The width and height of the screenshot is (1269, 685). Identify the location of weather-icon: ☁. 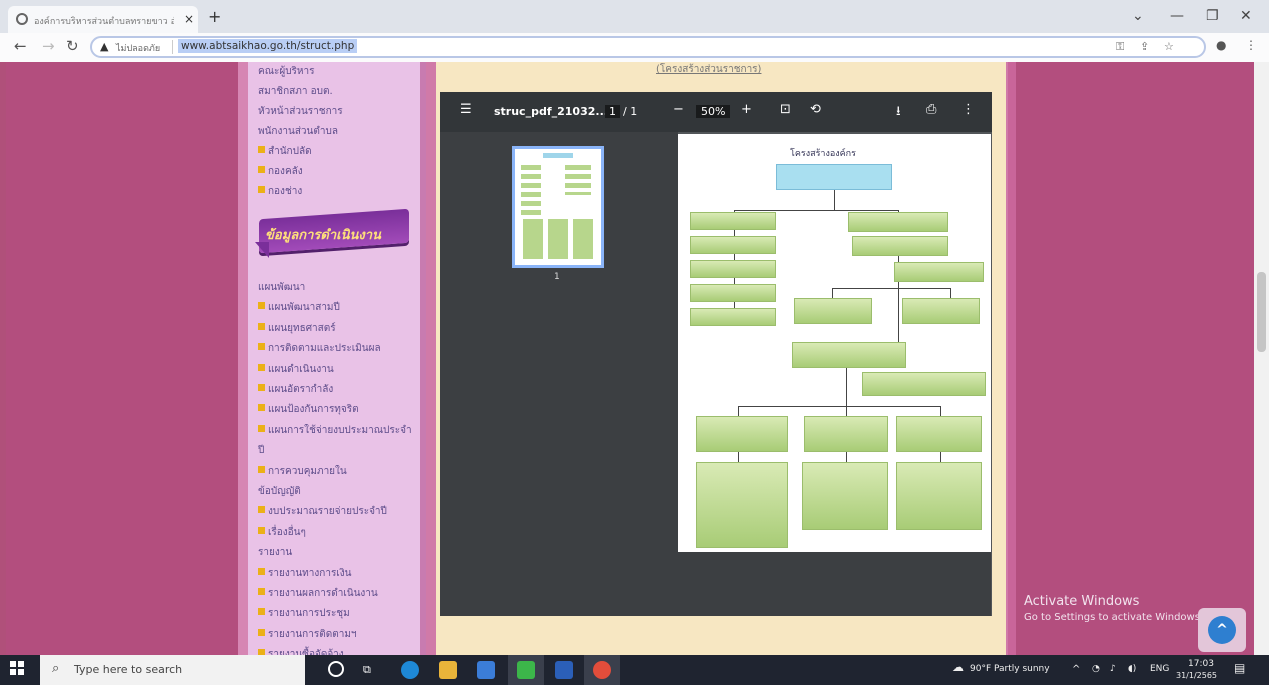
(958, 667).